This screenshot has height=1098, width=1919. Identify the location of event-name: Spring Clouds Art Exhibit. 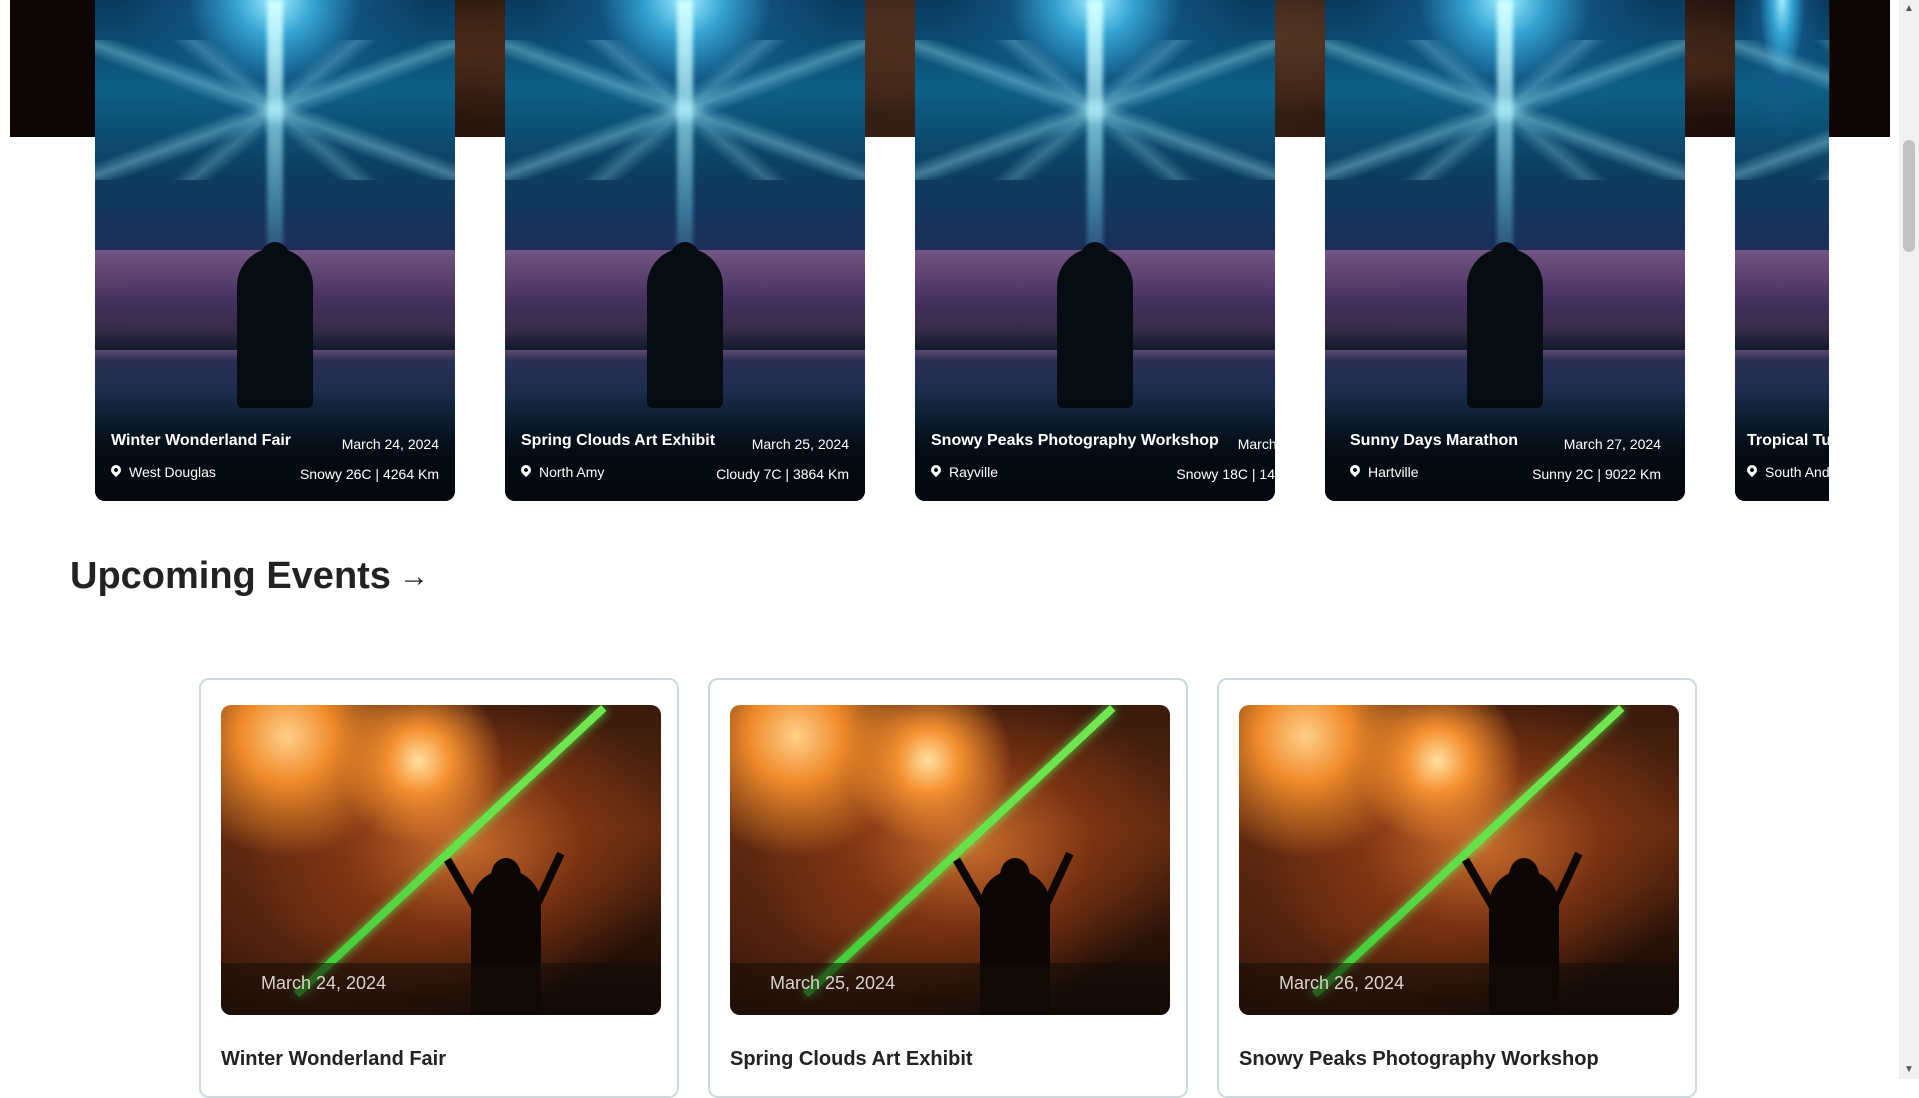
(851, 1059).